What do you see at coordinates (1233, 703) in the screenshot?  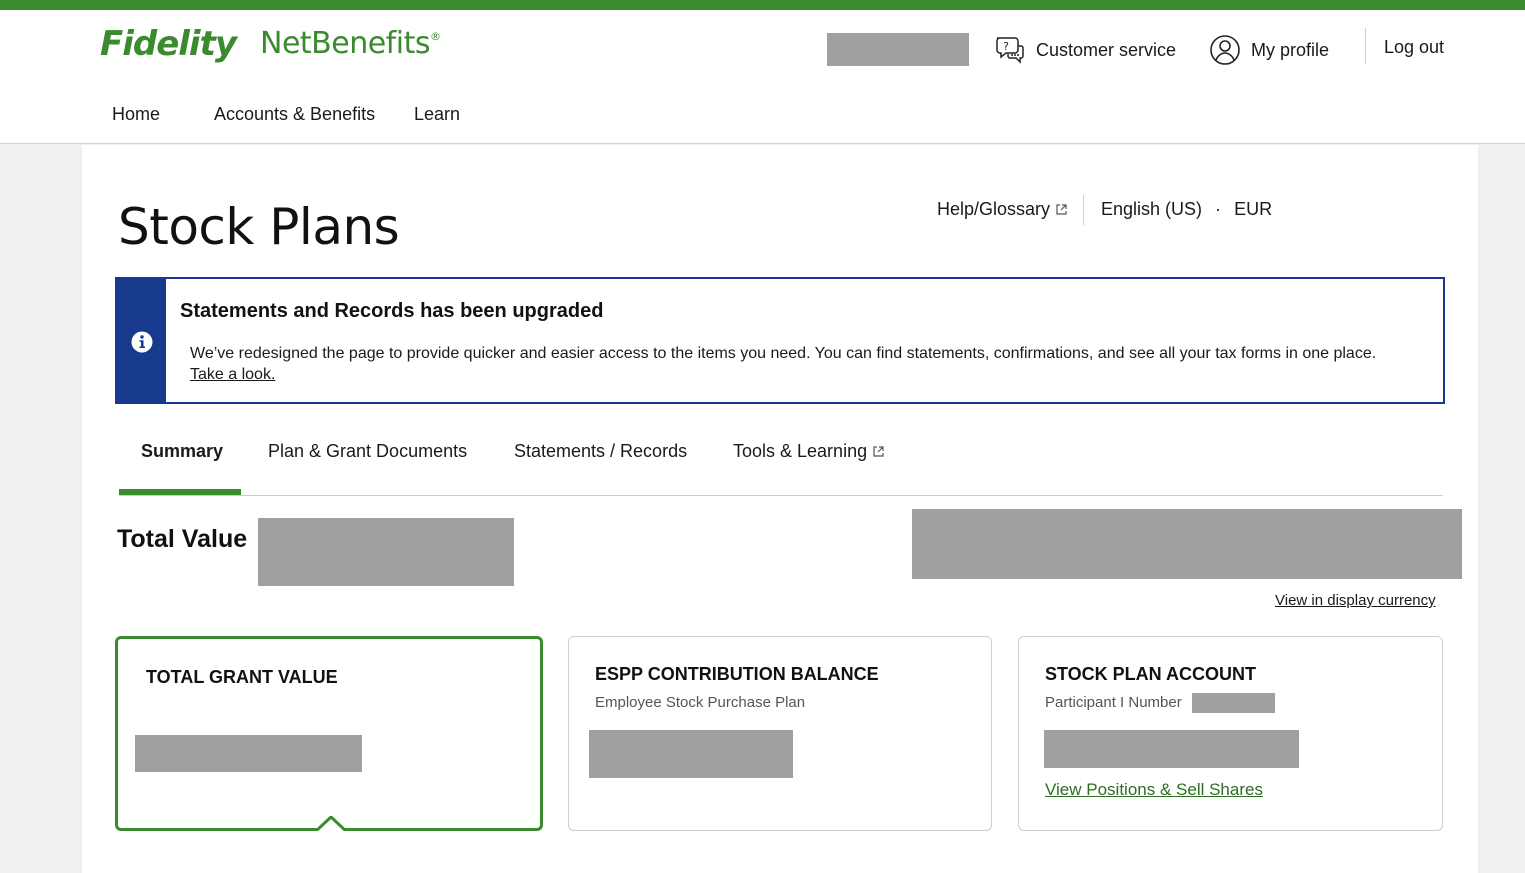 I see `redacted-participant-number` at bounding box center [1233, 703].